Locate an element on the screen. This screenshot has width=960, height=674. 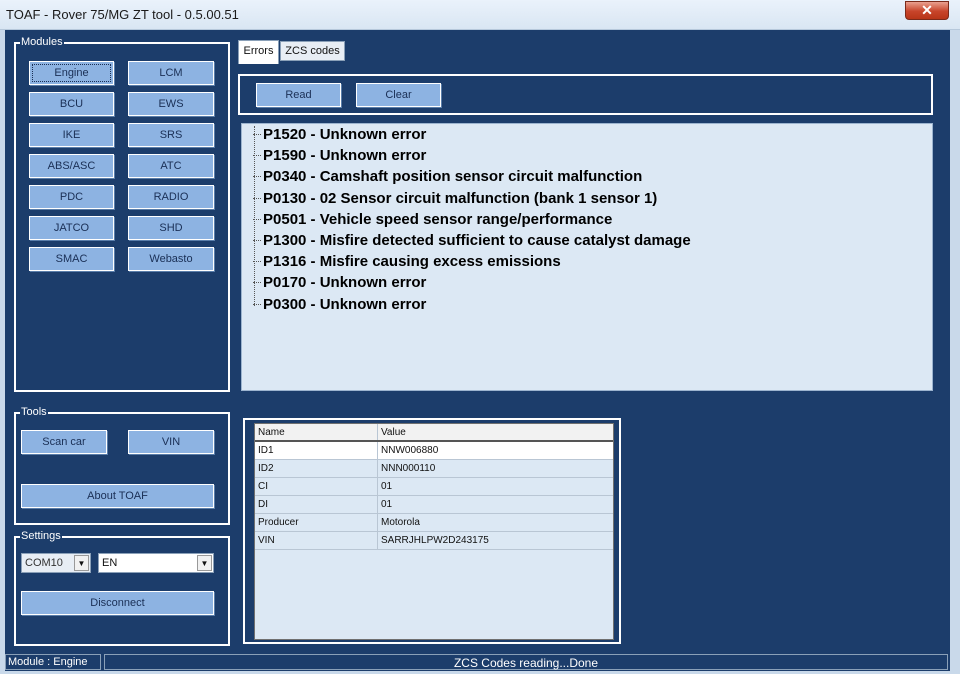
port-select: COM10 ▼ is located at coordinates (56, 563).